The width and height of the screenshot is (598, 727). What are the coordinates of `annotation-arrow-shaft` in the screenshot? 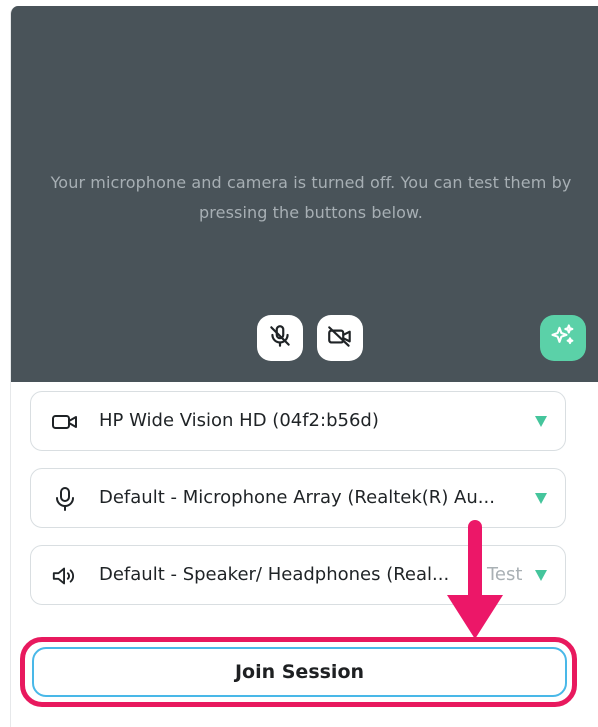 It's located at (475, 563).